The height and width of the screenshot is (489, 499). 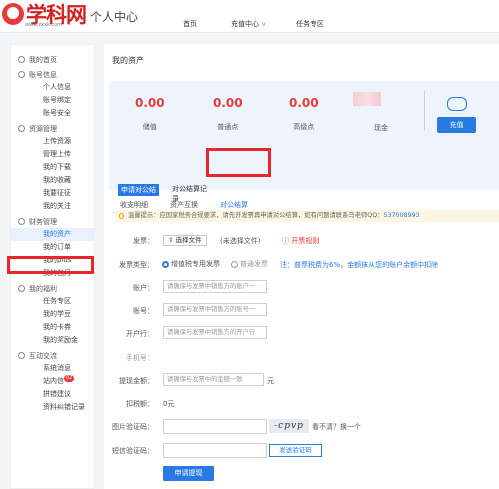 I want to click on logo-subtitle: www.zxxk.com, so click(x=44, y=25).